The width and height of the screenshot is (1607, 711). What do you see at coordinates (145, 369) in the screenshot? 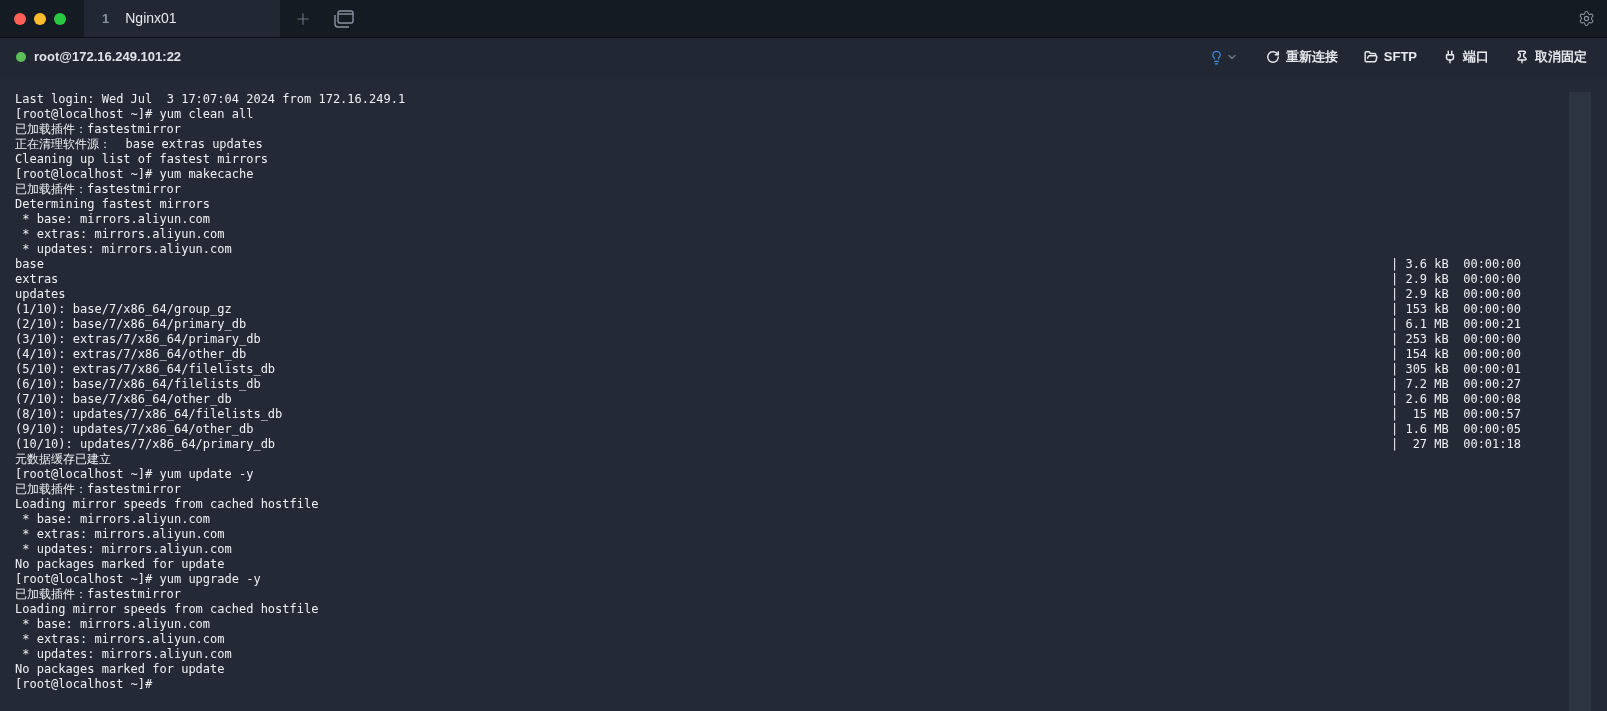
I see `terminal-line: (5/10): extras/7/x86_64/filelists_db` at bounding box center [145, 369].